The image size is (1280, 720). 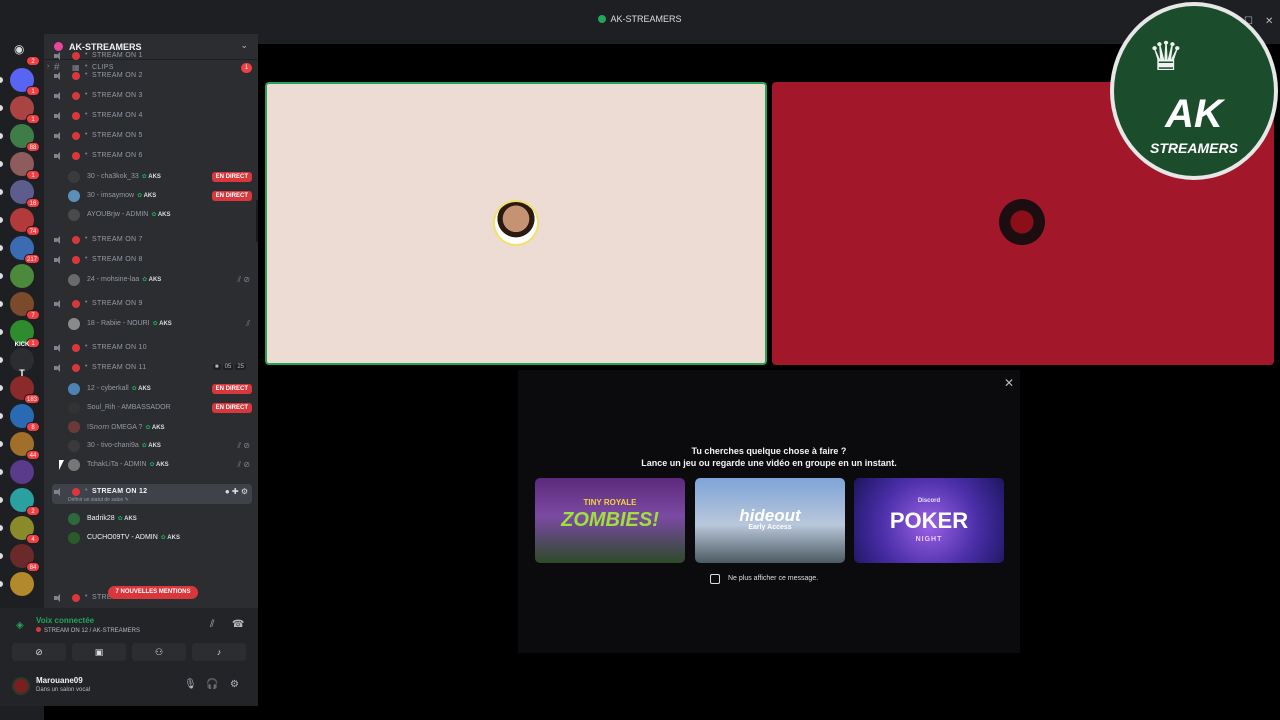 What do you see at coordinates (160, 390) in the screenshot?
I see `voice-user: 12 - cyberkallAKS EN DIRECT` at bounding box center [160, 390].